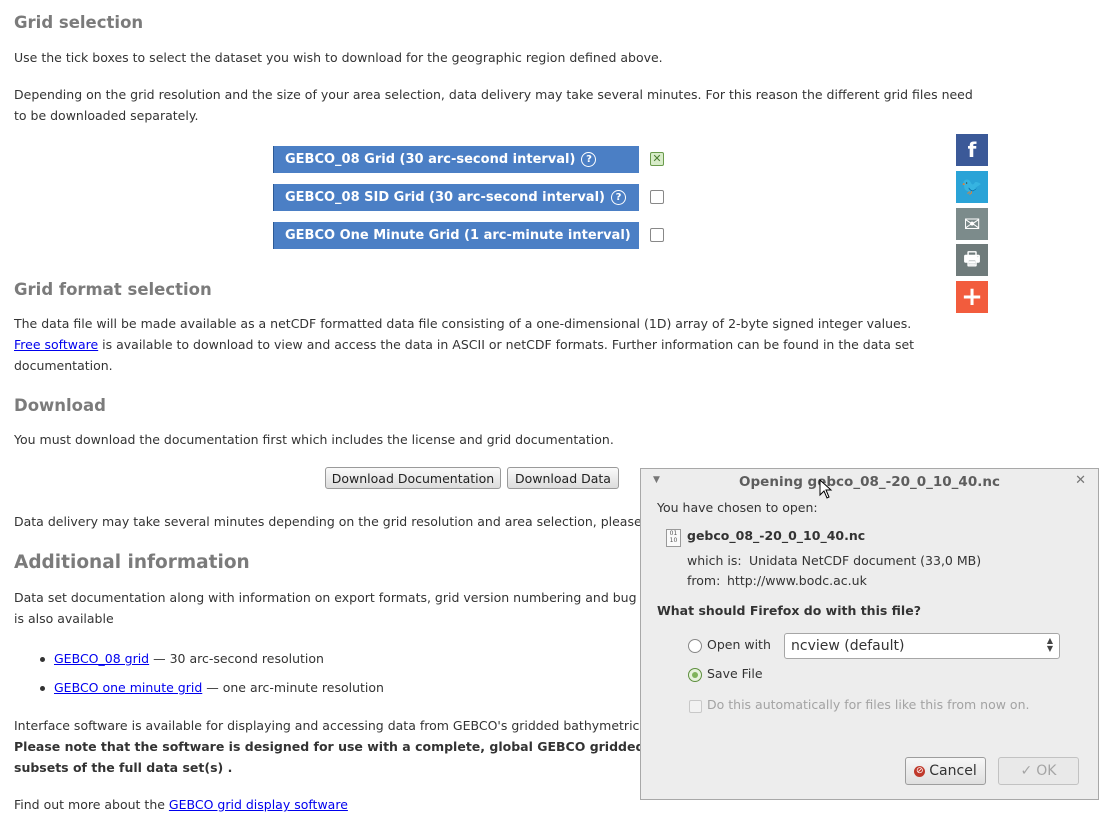  I want to click on cancel-button: ⊘ Cancel, so click(945, 771).